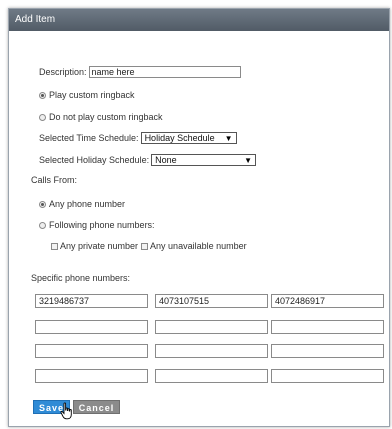  I want to click on private-number-checkbox, so click(54, 246).